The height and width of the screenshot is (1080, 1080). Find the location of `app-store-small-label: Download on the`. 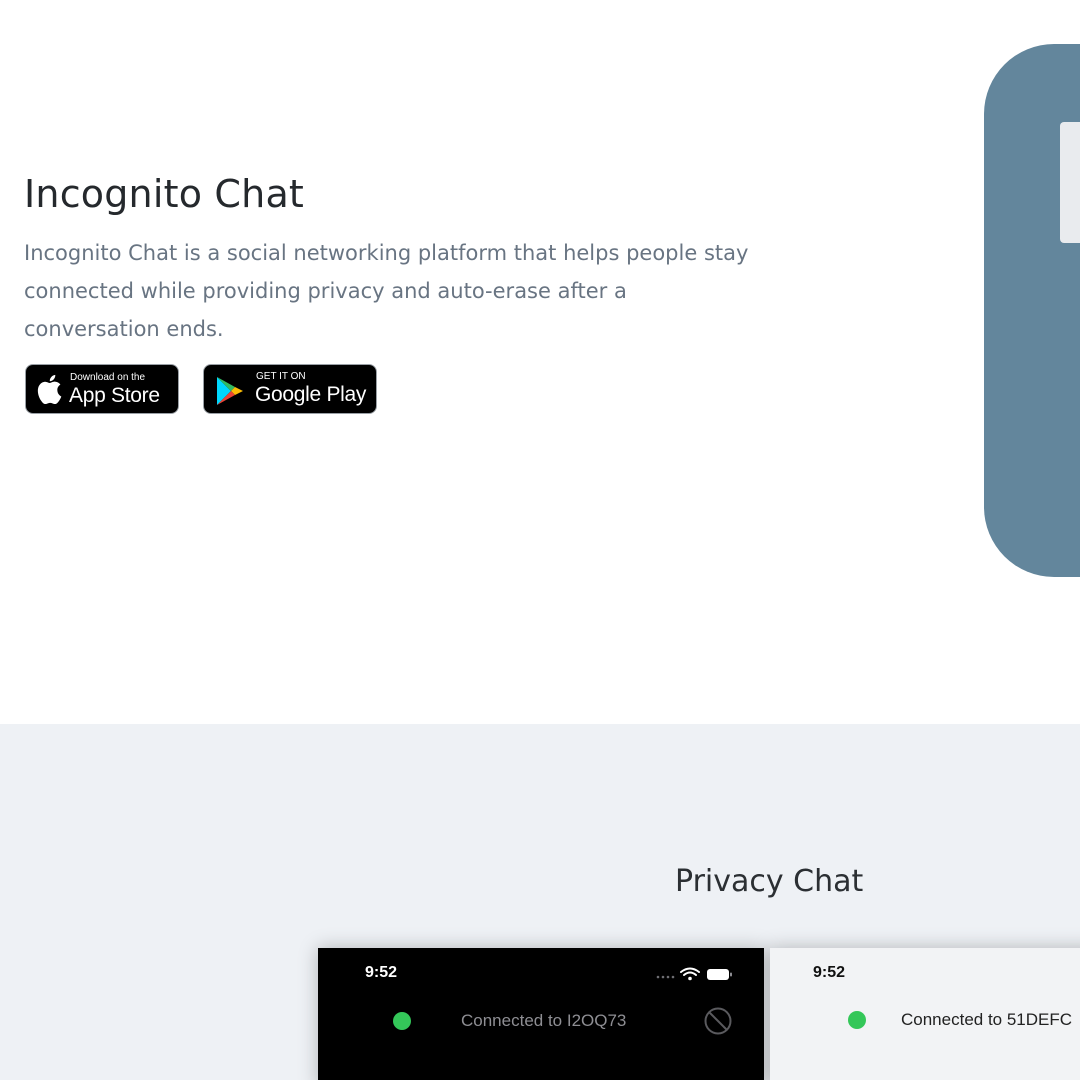

app-store-small-label: Download on the is located at coordinates (108, 377).